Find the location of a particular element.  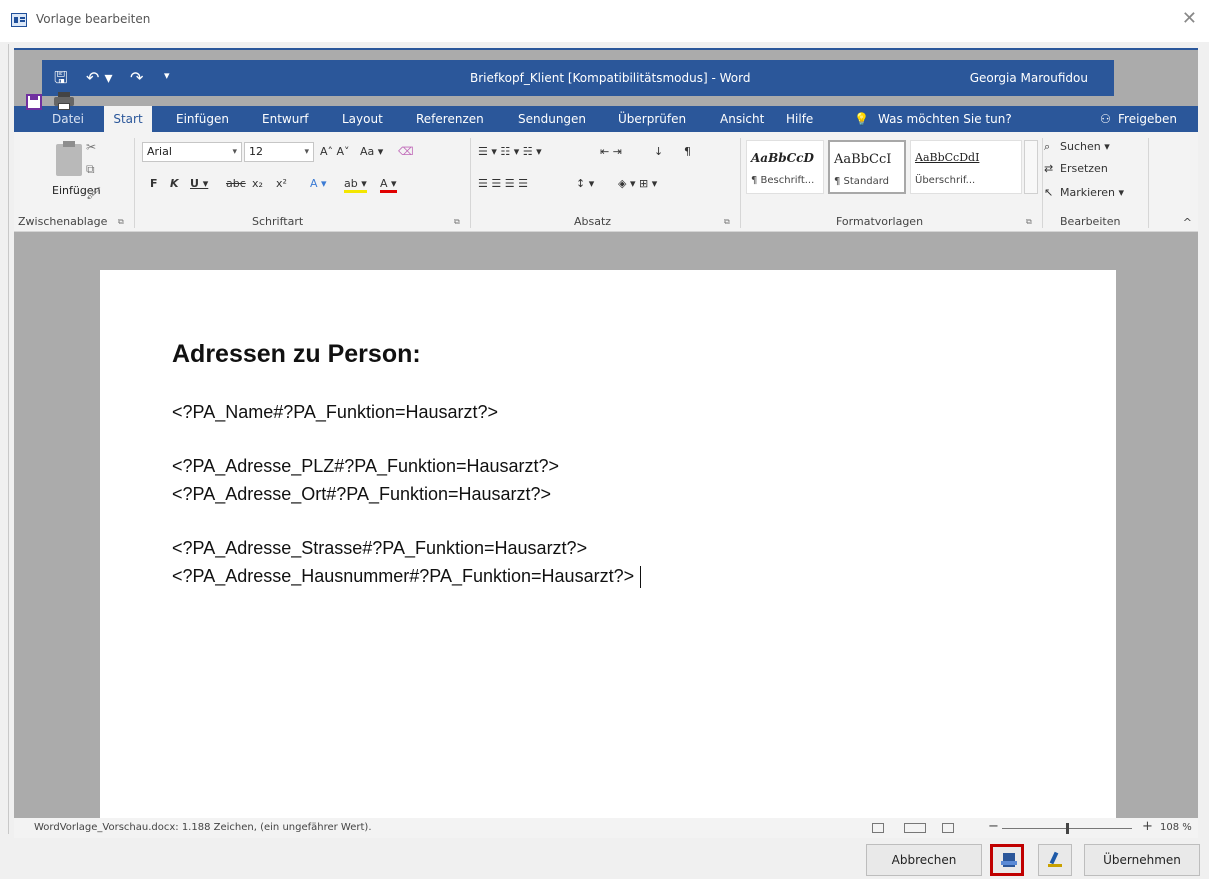

tab-datei: Datei is located at coordinates (68, 119).